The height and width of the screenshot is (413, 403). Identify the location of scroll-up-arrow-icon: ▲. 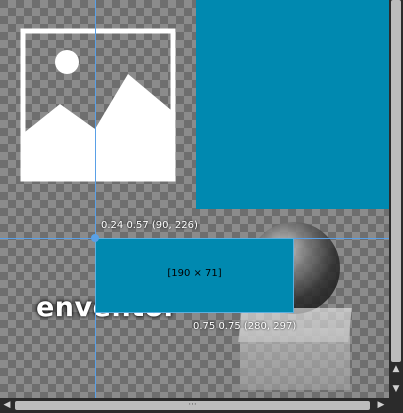
(396, 369).